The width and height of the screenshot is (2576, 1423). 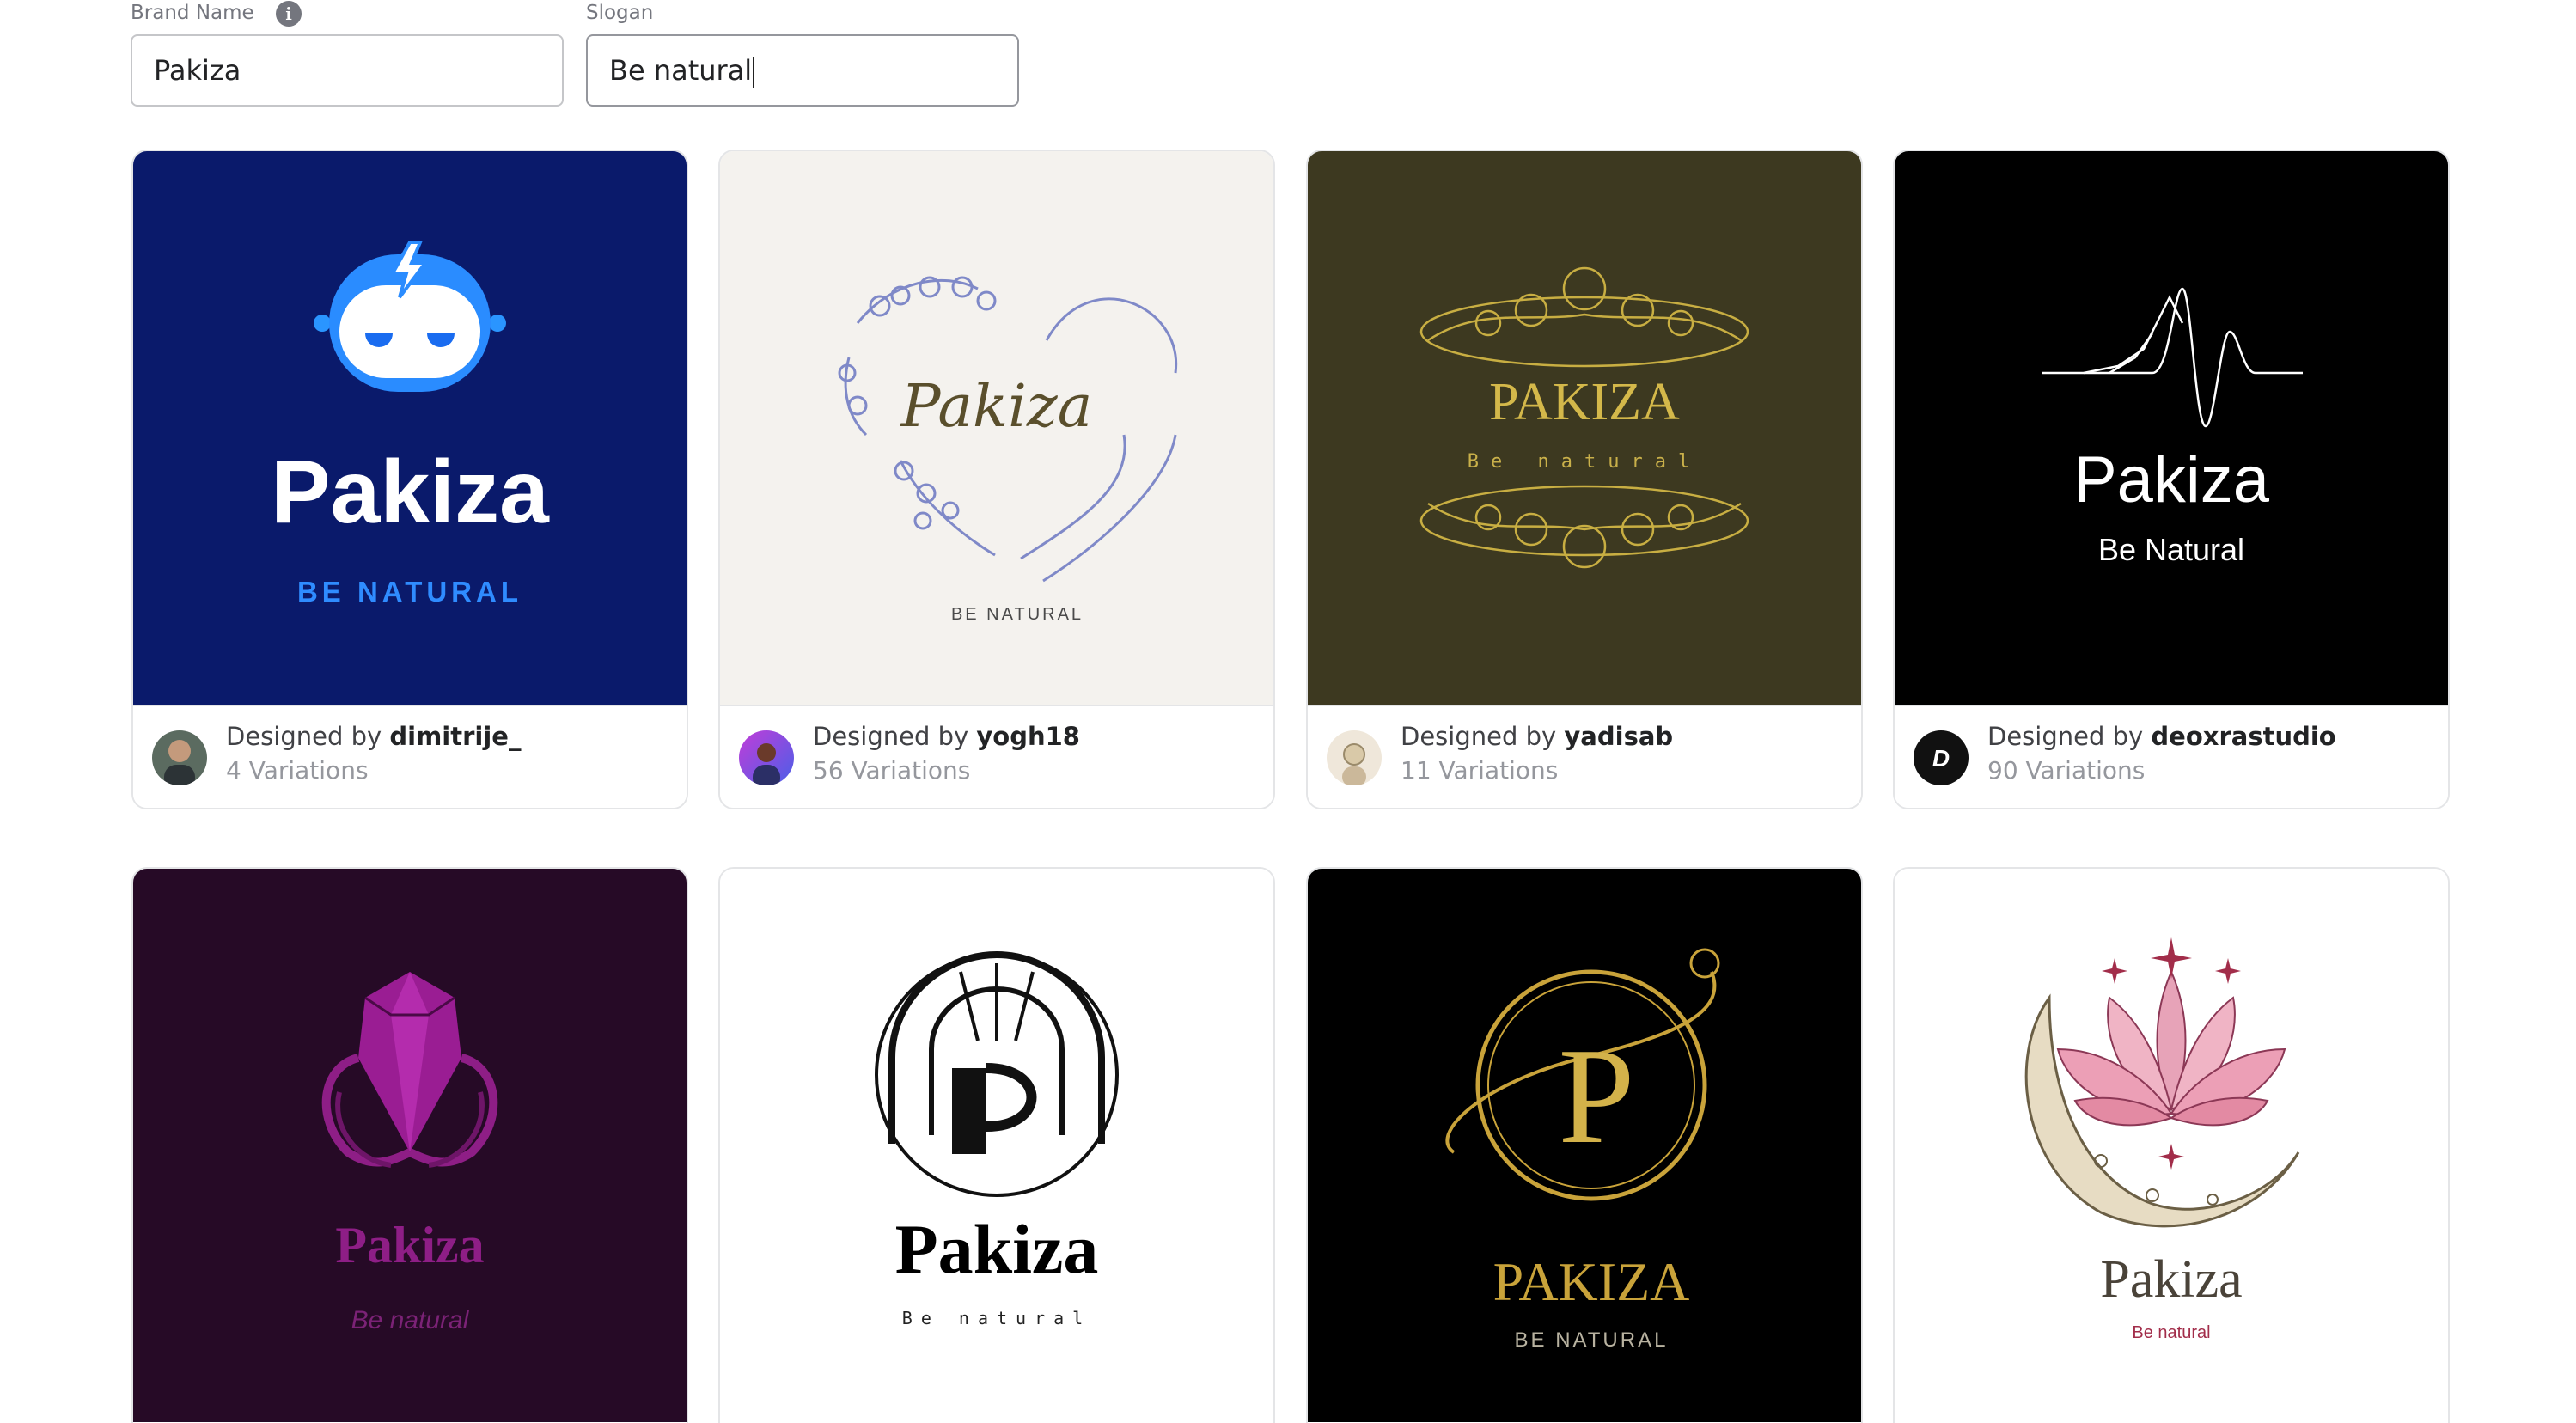 I want to click on avatar: D, so click(x=1942, y=757).